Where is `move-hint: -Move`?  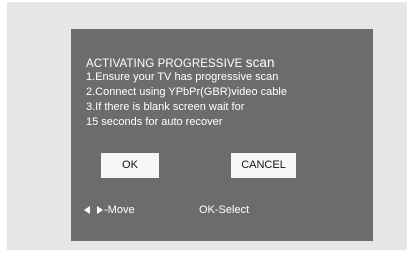
move-hint: -Move is located at coordinates (109, 210).